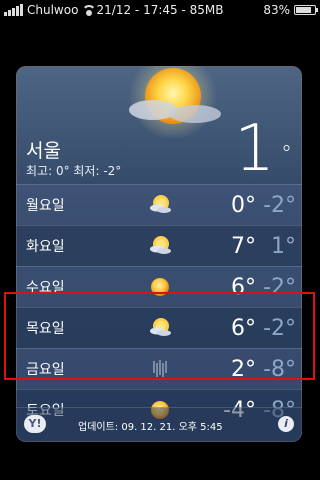 The width and height of the screenshot is (320, 480). Describe the element at coordinates (286, 154) in the screenshot. I see `current-temp-degree: °` at that location.